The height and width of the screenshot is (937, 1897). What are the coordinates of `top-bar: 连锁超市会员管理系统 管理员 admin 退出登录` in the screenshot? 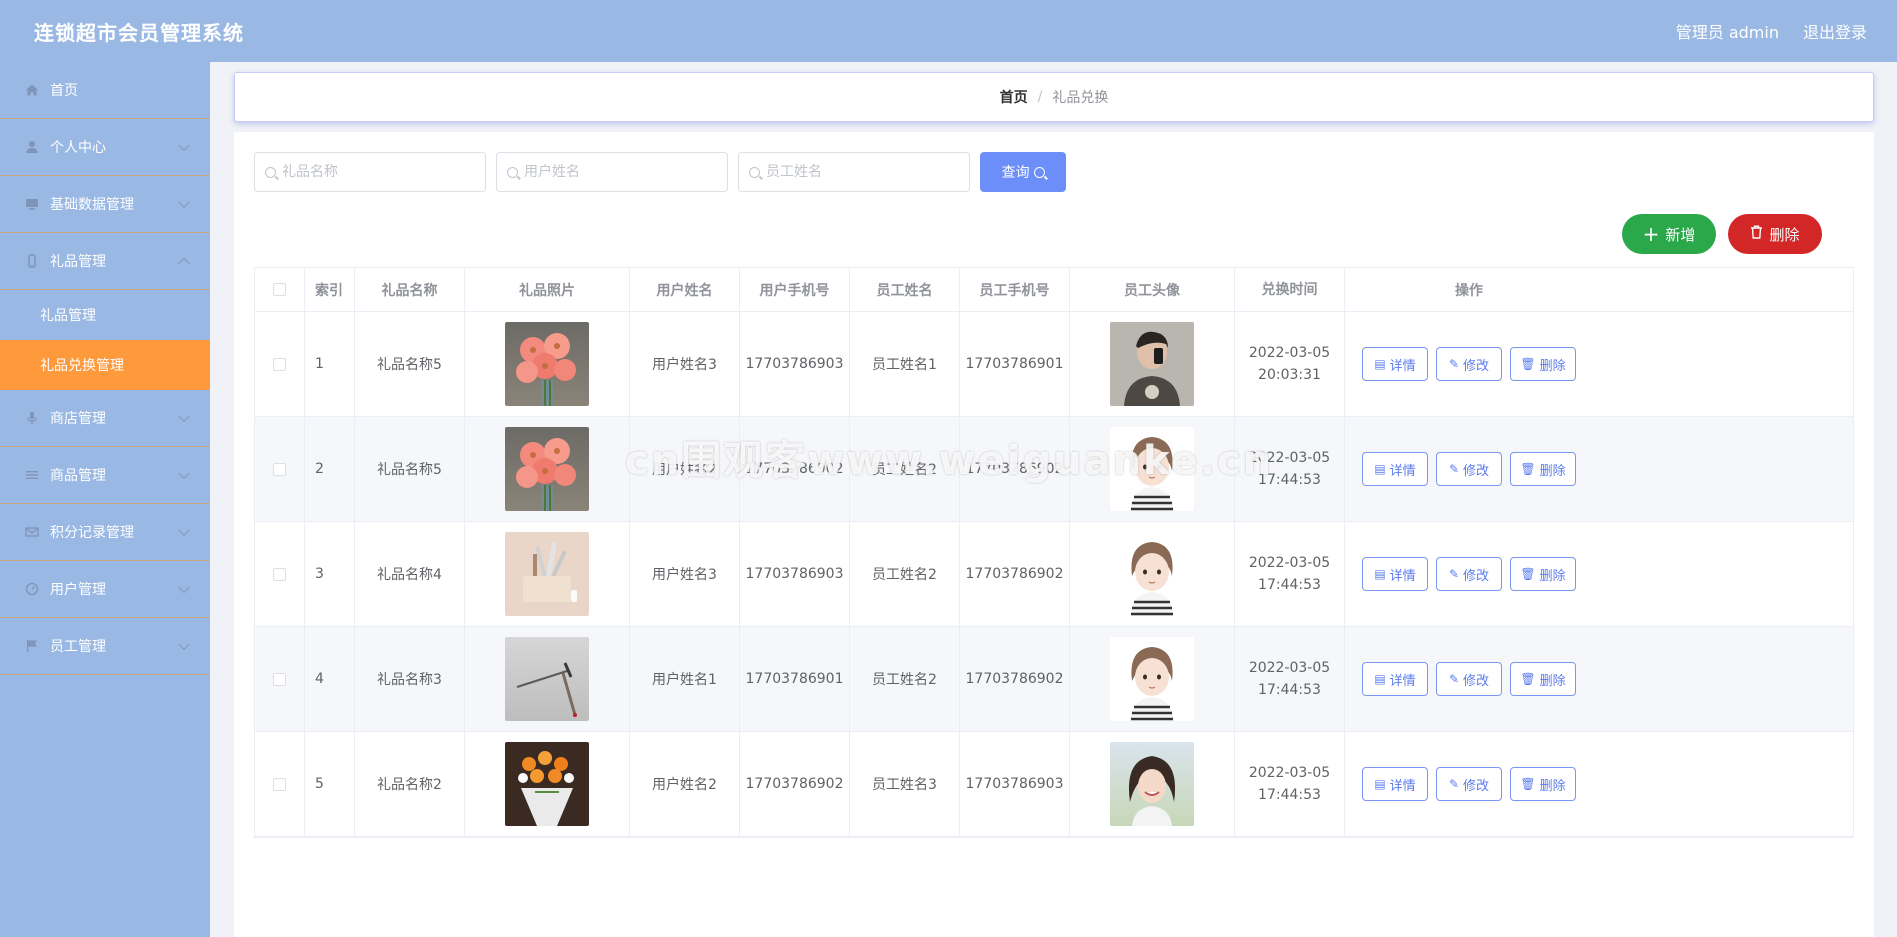 It's located at (948, 31).